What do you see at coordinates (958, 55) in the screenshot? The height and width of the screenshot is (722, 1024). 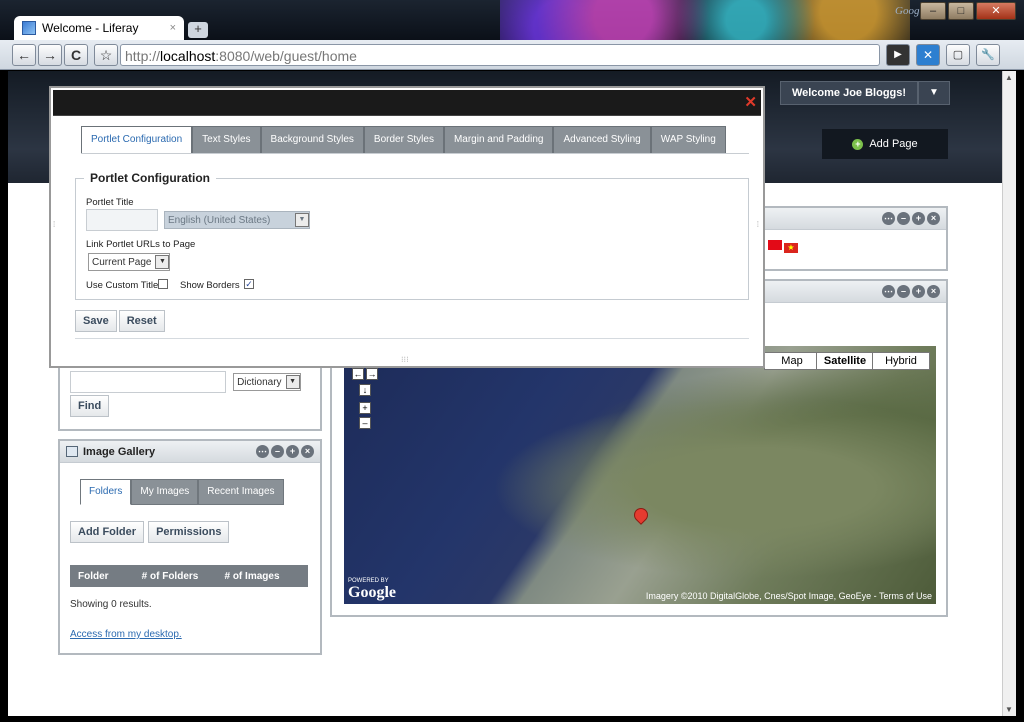 I see `page-menu-icon: ▢` at bounding box center [958, 55].